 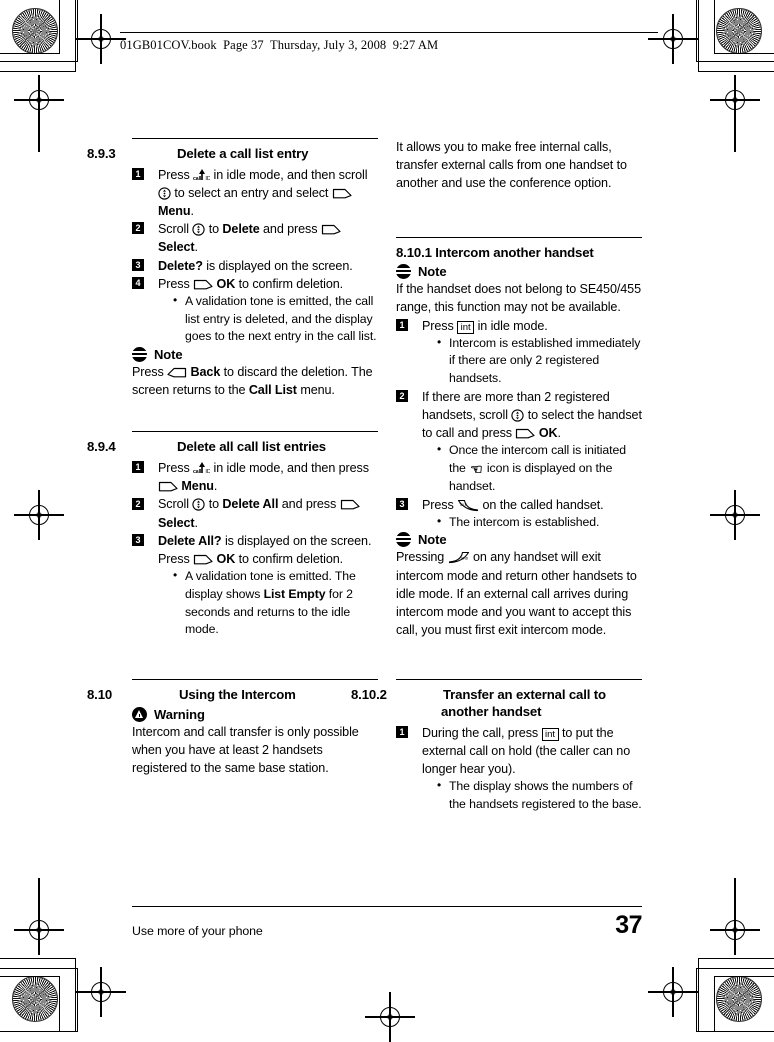 What do you see at coordinates (241, 229) in the screenshot?
I see `step-emphasis: Delete` at bounding box center [241, 229].